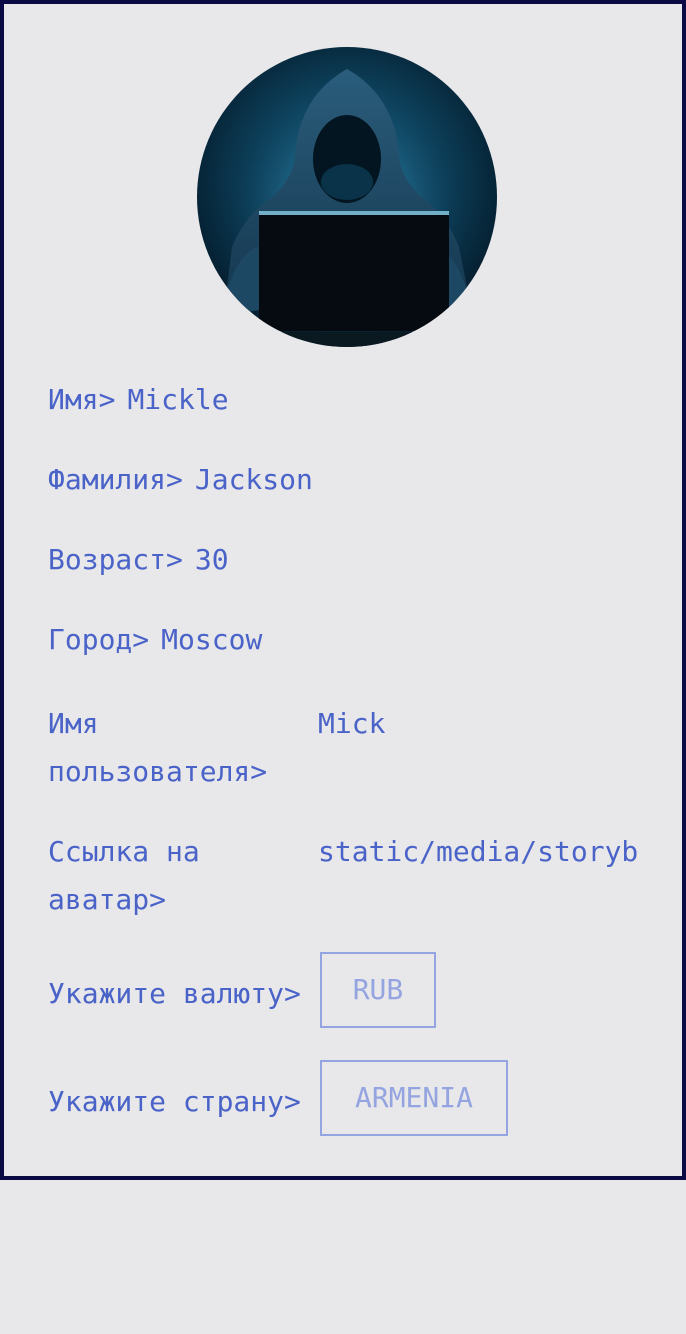  I want to click on first-name-row: Имя> Mickle, so click(138, 400).